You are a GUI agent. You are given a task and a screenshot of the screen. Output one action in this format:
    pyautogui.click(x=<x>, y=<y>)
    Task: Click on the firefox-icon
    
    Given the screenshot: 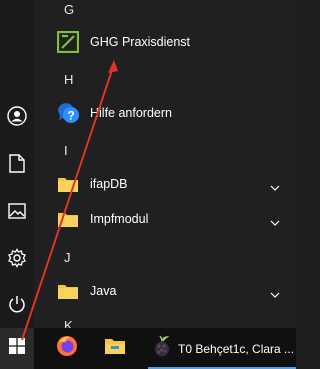 What is the action you would take?
    pyautogui.click(x=67, y=348)
    